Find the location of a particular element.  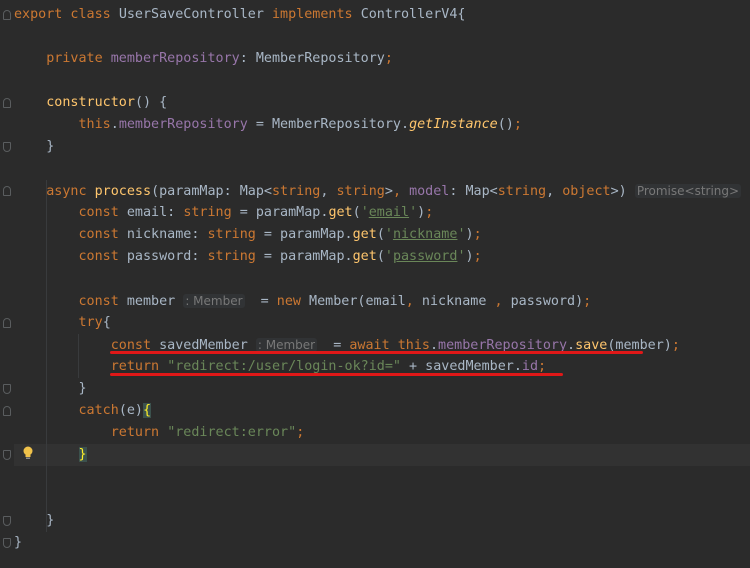

code-token: const is located at coordinates (102, 301).